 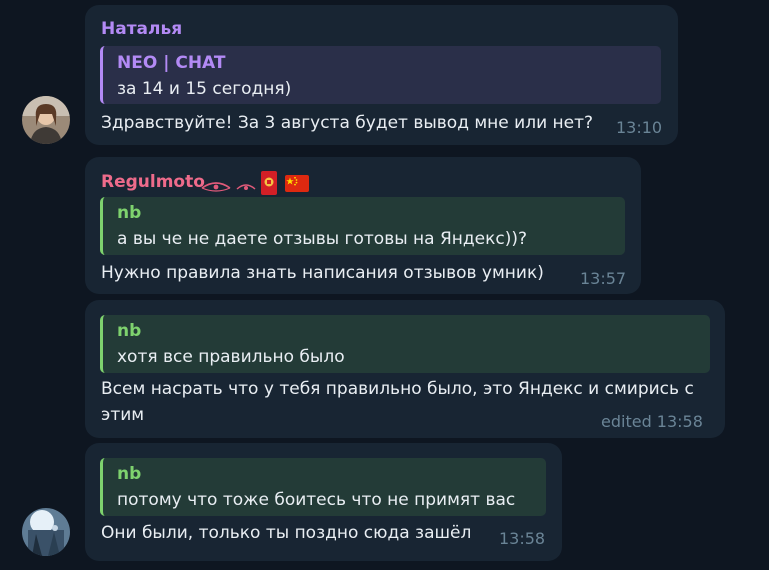 What do you see at coordinates (286, 533) in the screenshot?
I see `message-text: Они были, только ты поздно сюда зашёл` at bounding box center [286, 533].